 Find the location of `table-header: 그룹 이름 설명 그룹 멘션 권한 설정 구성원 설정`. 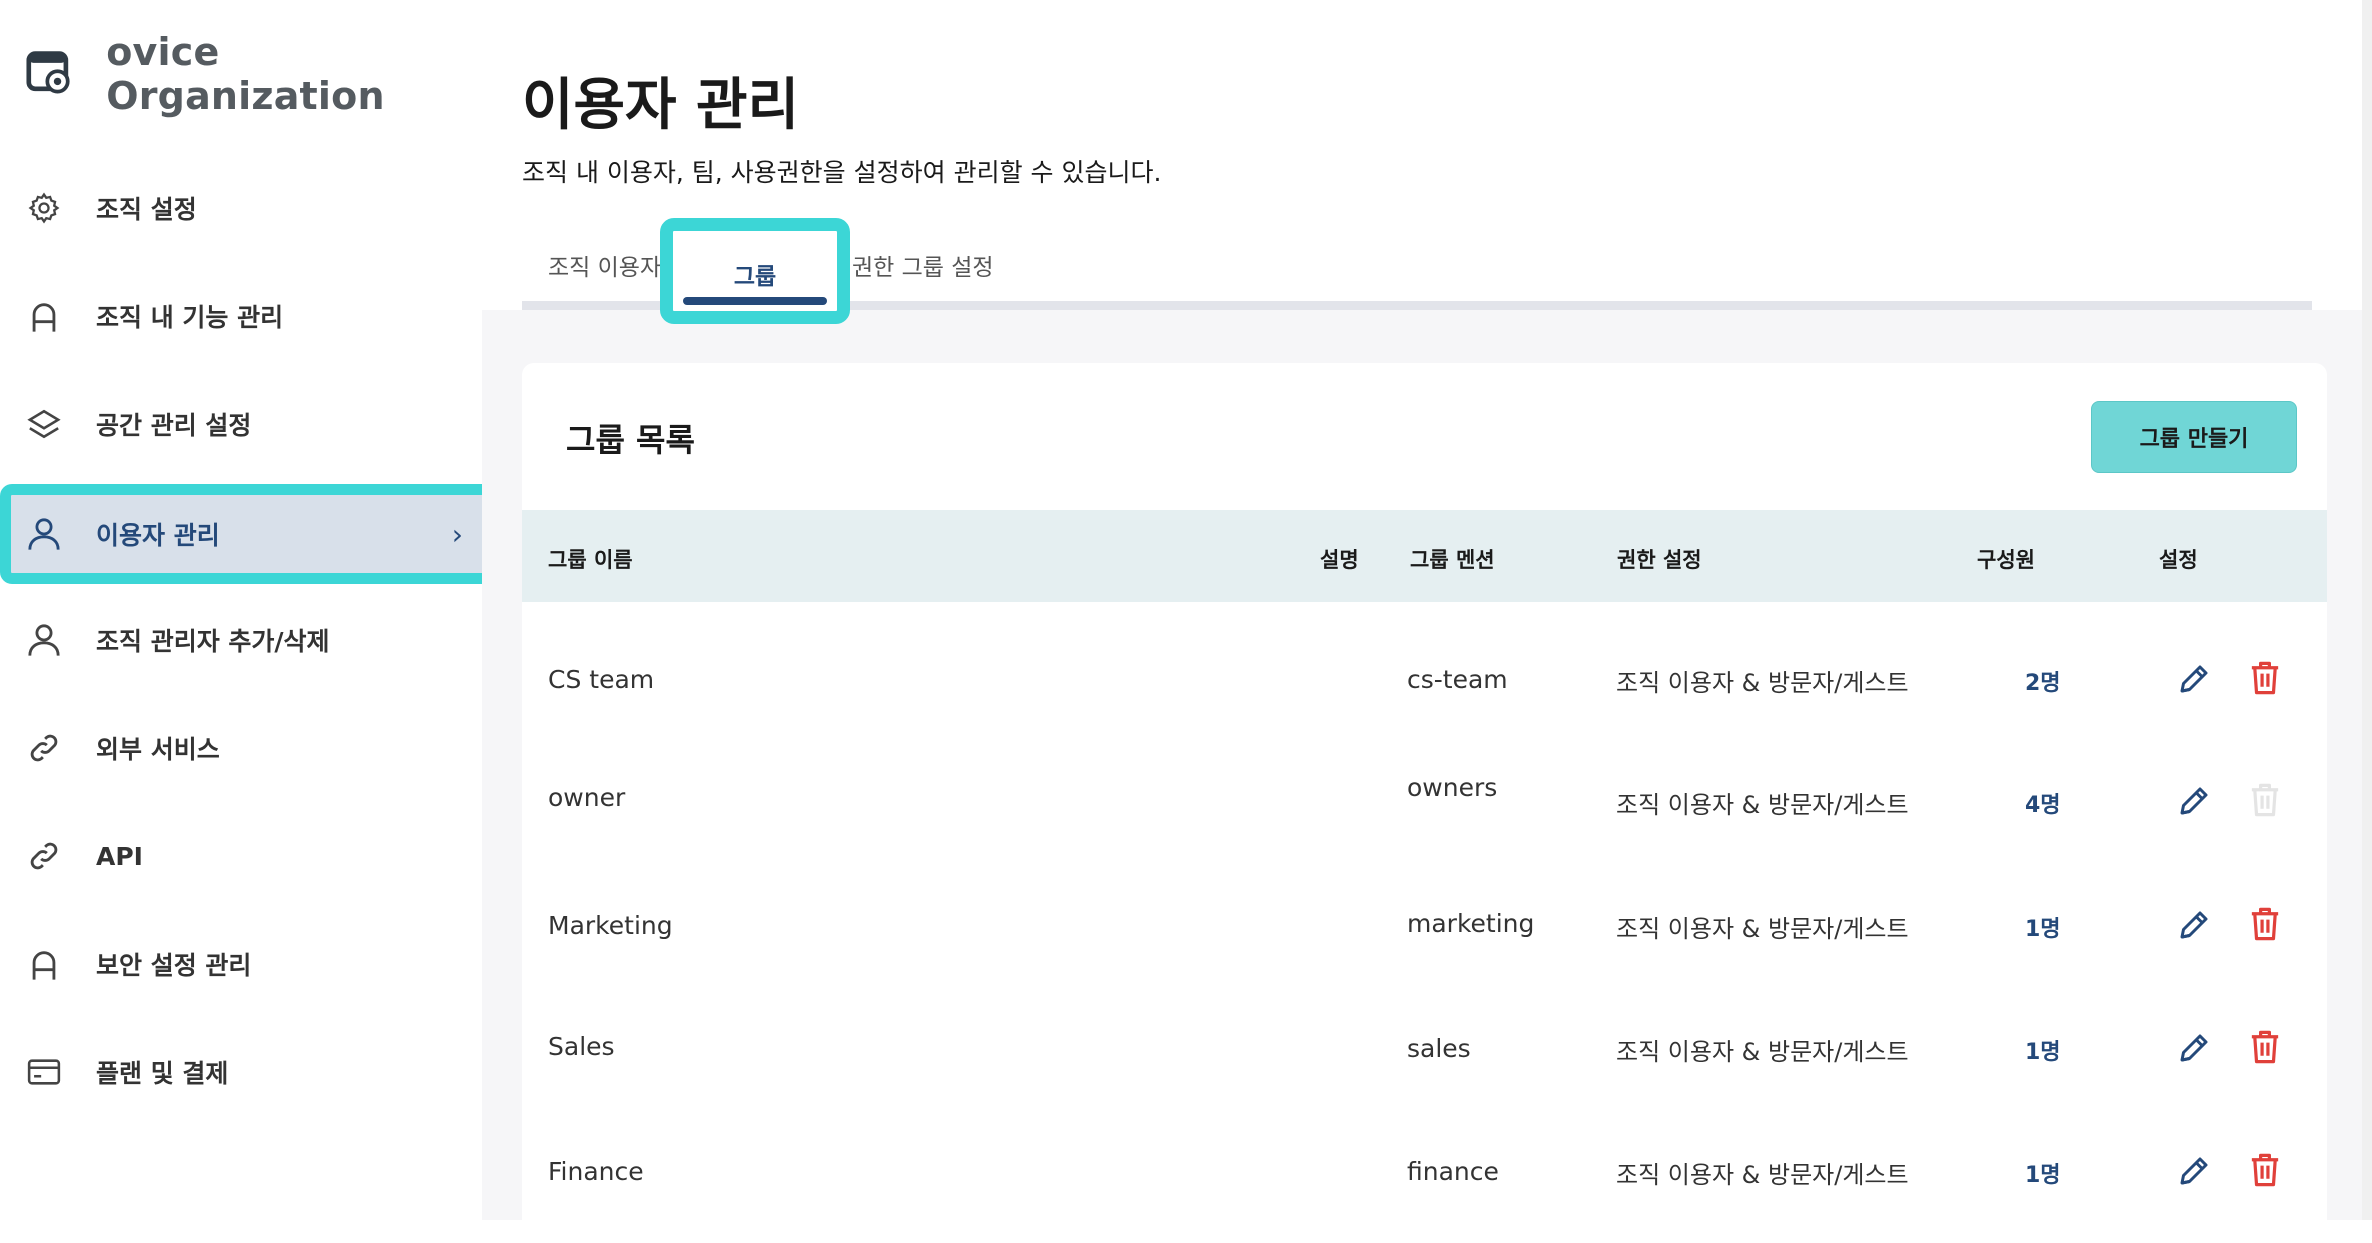

table-header: 그룹 이름 설명 그룹 멘션 권한 설정 구성원 설정 is located at coordinates (1424, 556).